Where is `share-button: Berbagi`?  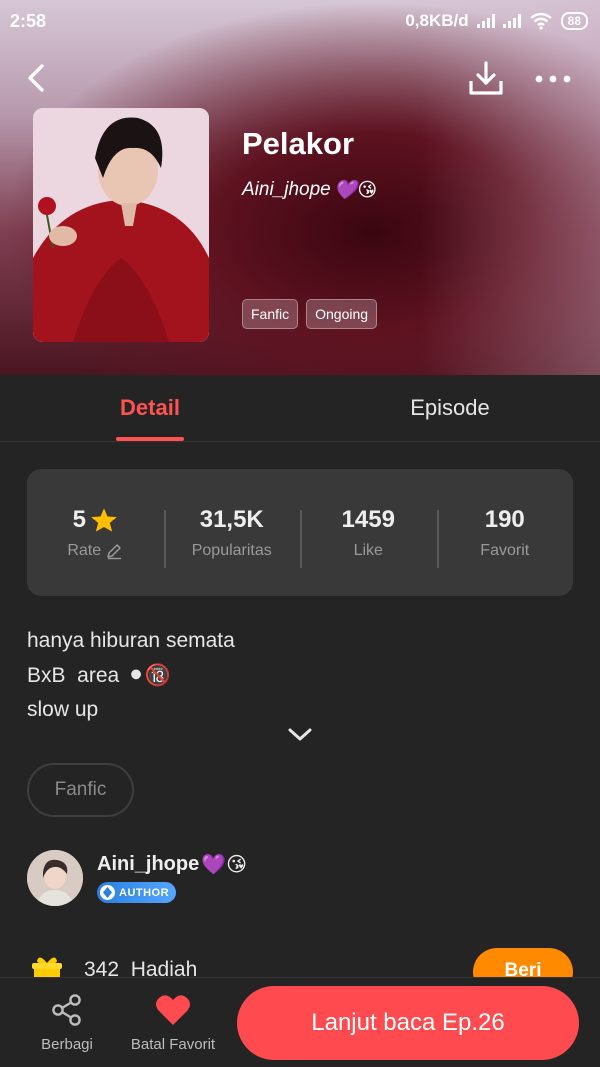
share-button: Berbagi is located at coordinates (67, 1022).